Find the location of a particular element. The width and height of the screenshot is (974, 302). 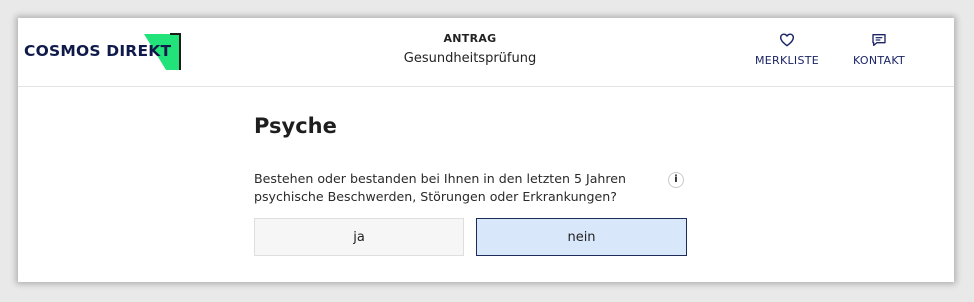

logo-text: COSMOS DIREKT is located at coordinates (98, 51).